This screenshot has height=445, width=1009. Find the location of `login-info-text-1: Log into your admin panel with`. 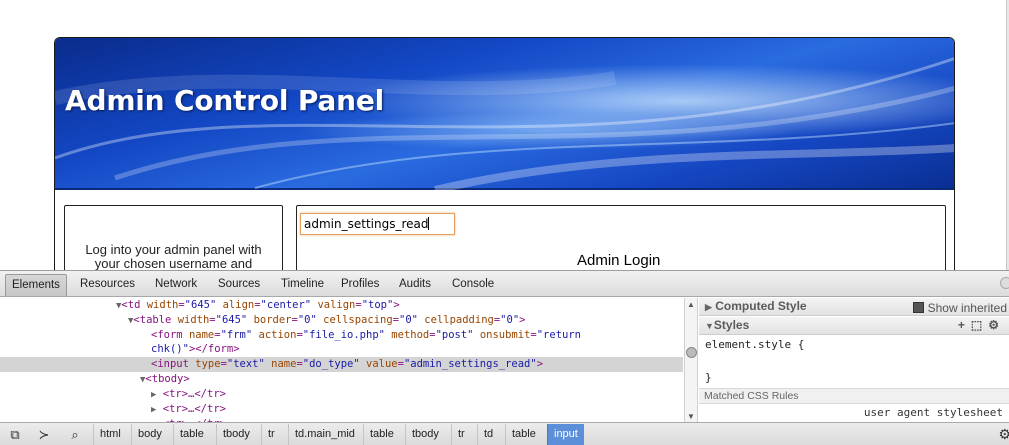

login-info-text-1: Log into your admin panel with is located at coordinates (173, 249).